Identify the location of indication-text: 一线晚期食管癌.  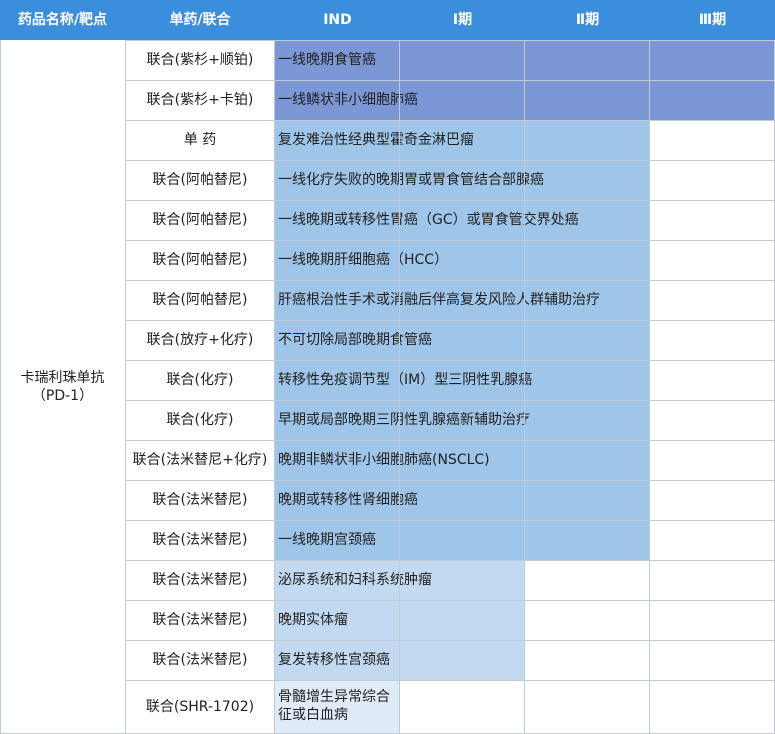
(327, 60).